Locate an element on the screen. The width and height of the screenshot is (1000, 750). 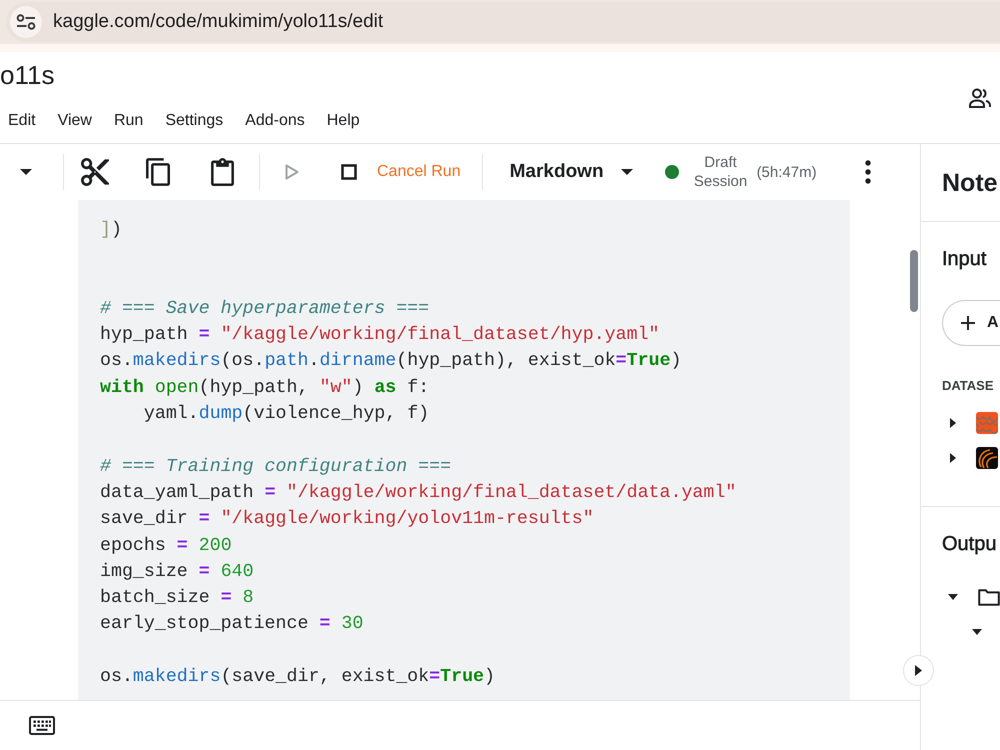
code-line: os.makedirs(os.path.dirname(hyp_path), exist_ok=True) is located at coordinates (391, 362).